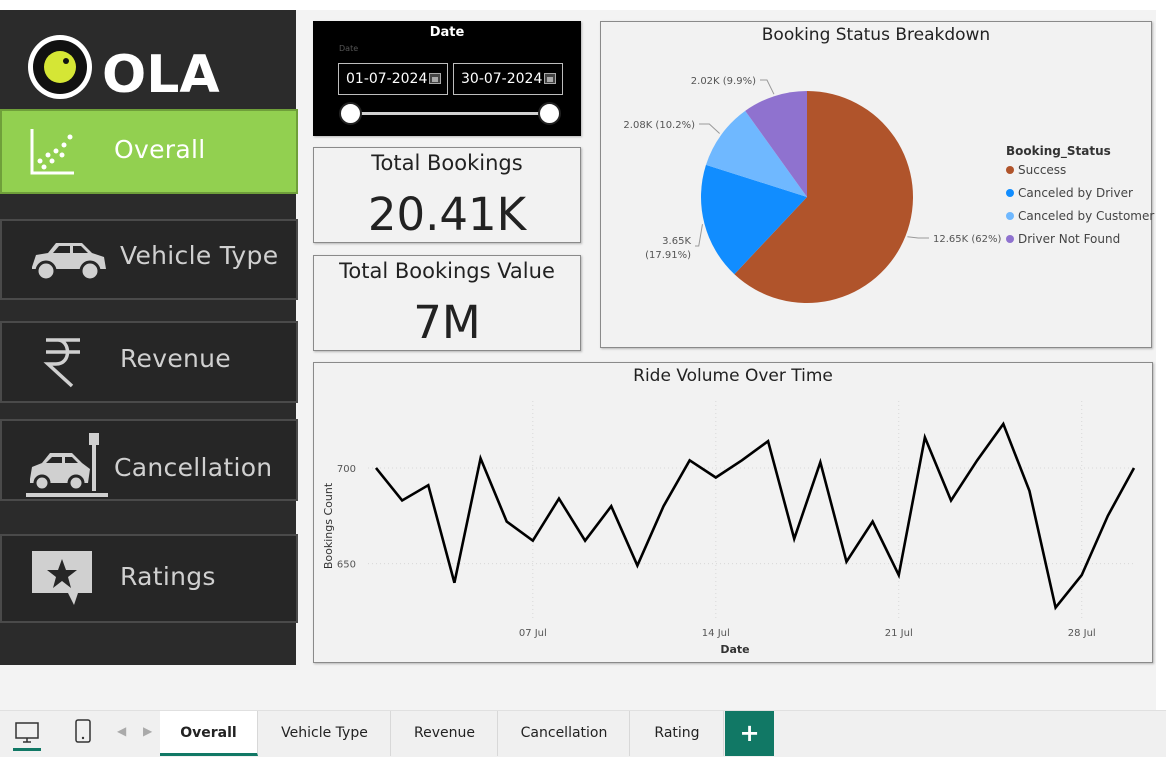 Image resolution: width=1166 pixels, height=757 pixels. Describe the element at coordinates (749, 733) in the screenshot. I see `add-page-button: +` at that location.